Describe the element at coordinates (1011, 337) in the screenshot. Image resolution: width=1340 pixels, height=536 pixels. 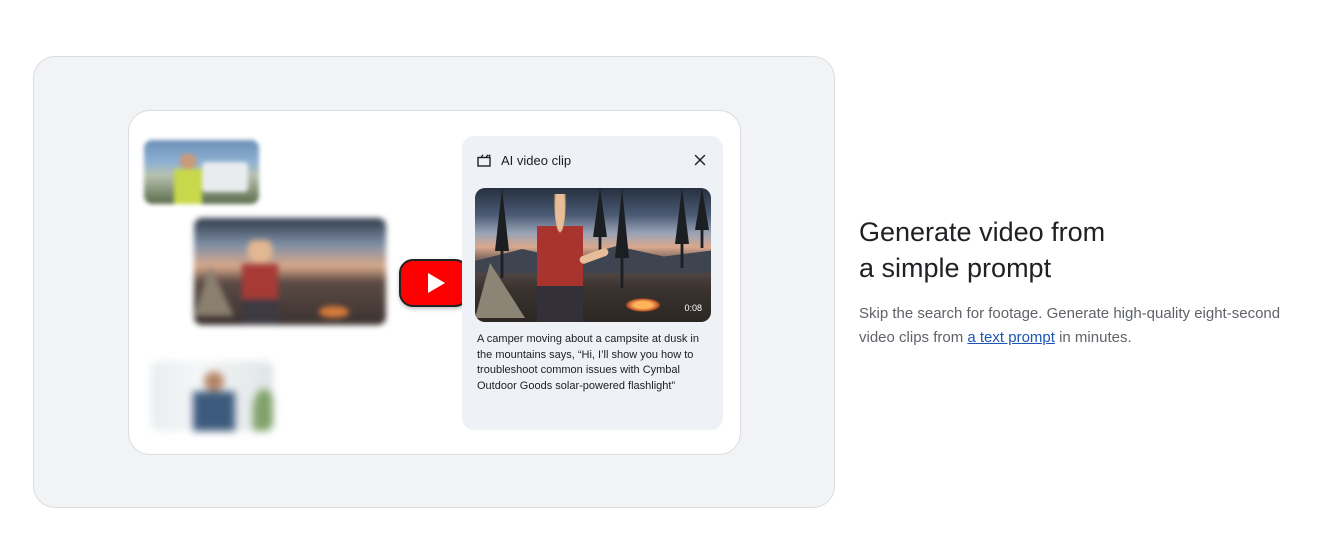
I see `text-prompt-link: a text prompt` at that location.